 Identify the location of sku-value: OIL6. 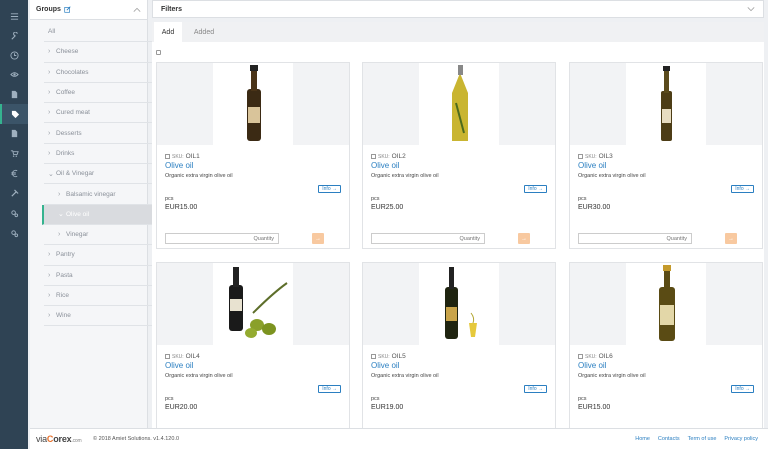
(605, 356).